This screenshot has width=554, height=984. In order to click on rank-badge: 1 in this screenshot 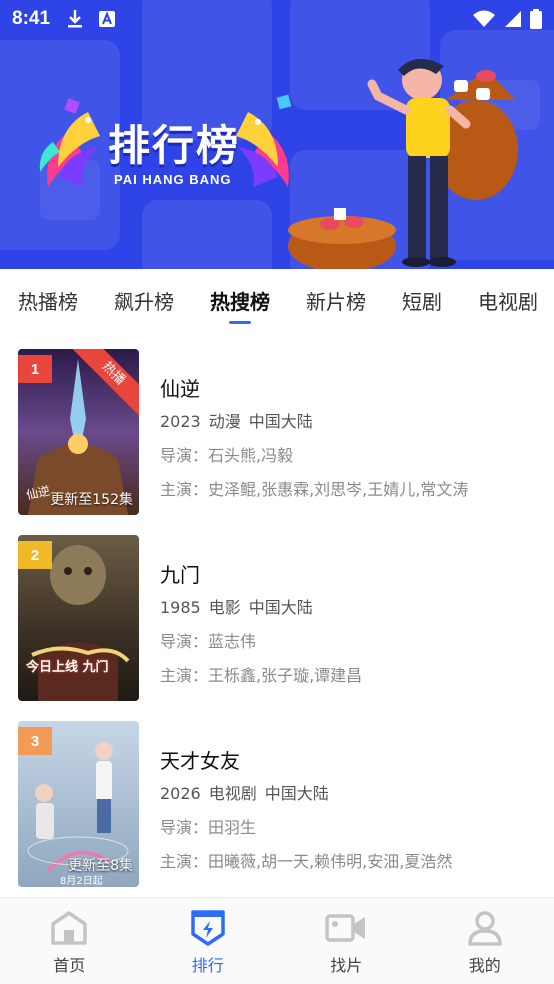, I will do `click(35, 369)`.